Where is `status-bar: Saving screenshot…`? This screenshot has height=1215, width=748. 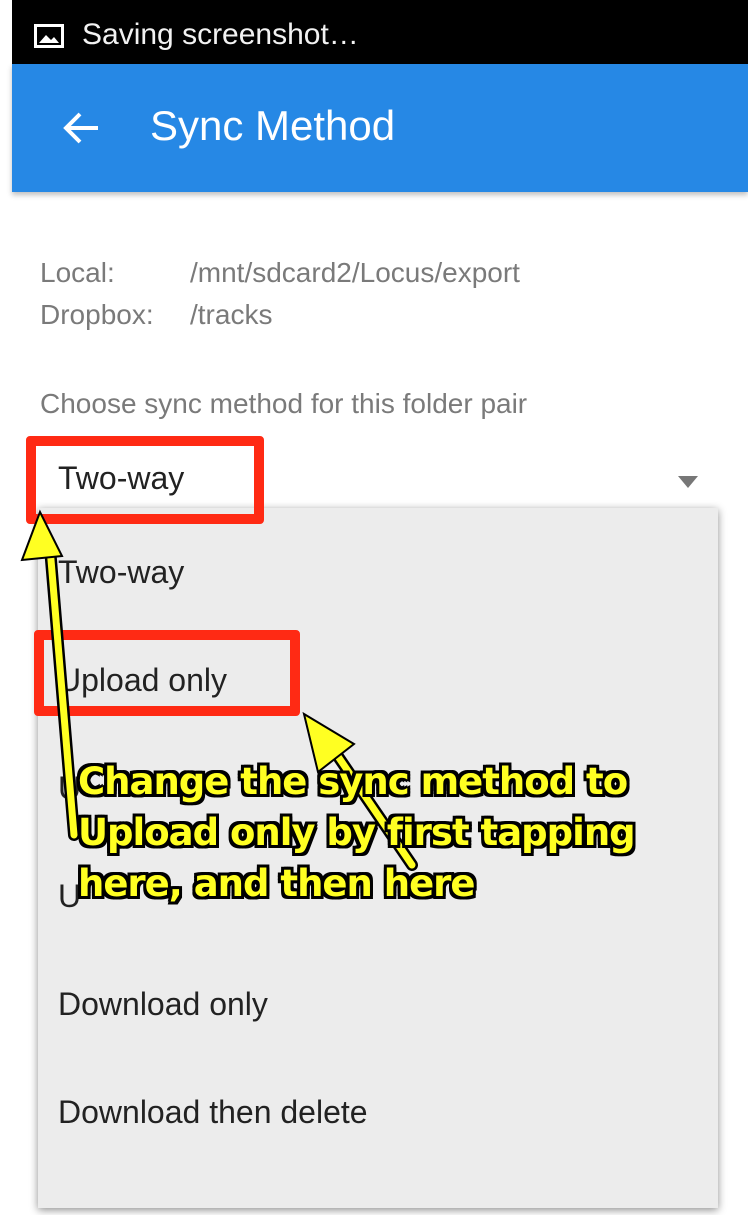 status-bar: Saving screenshot… is located at coordinates (380, 32).